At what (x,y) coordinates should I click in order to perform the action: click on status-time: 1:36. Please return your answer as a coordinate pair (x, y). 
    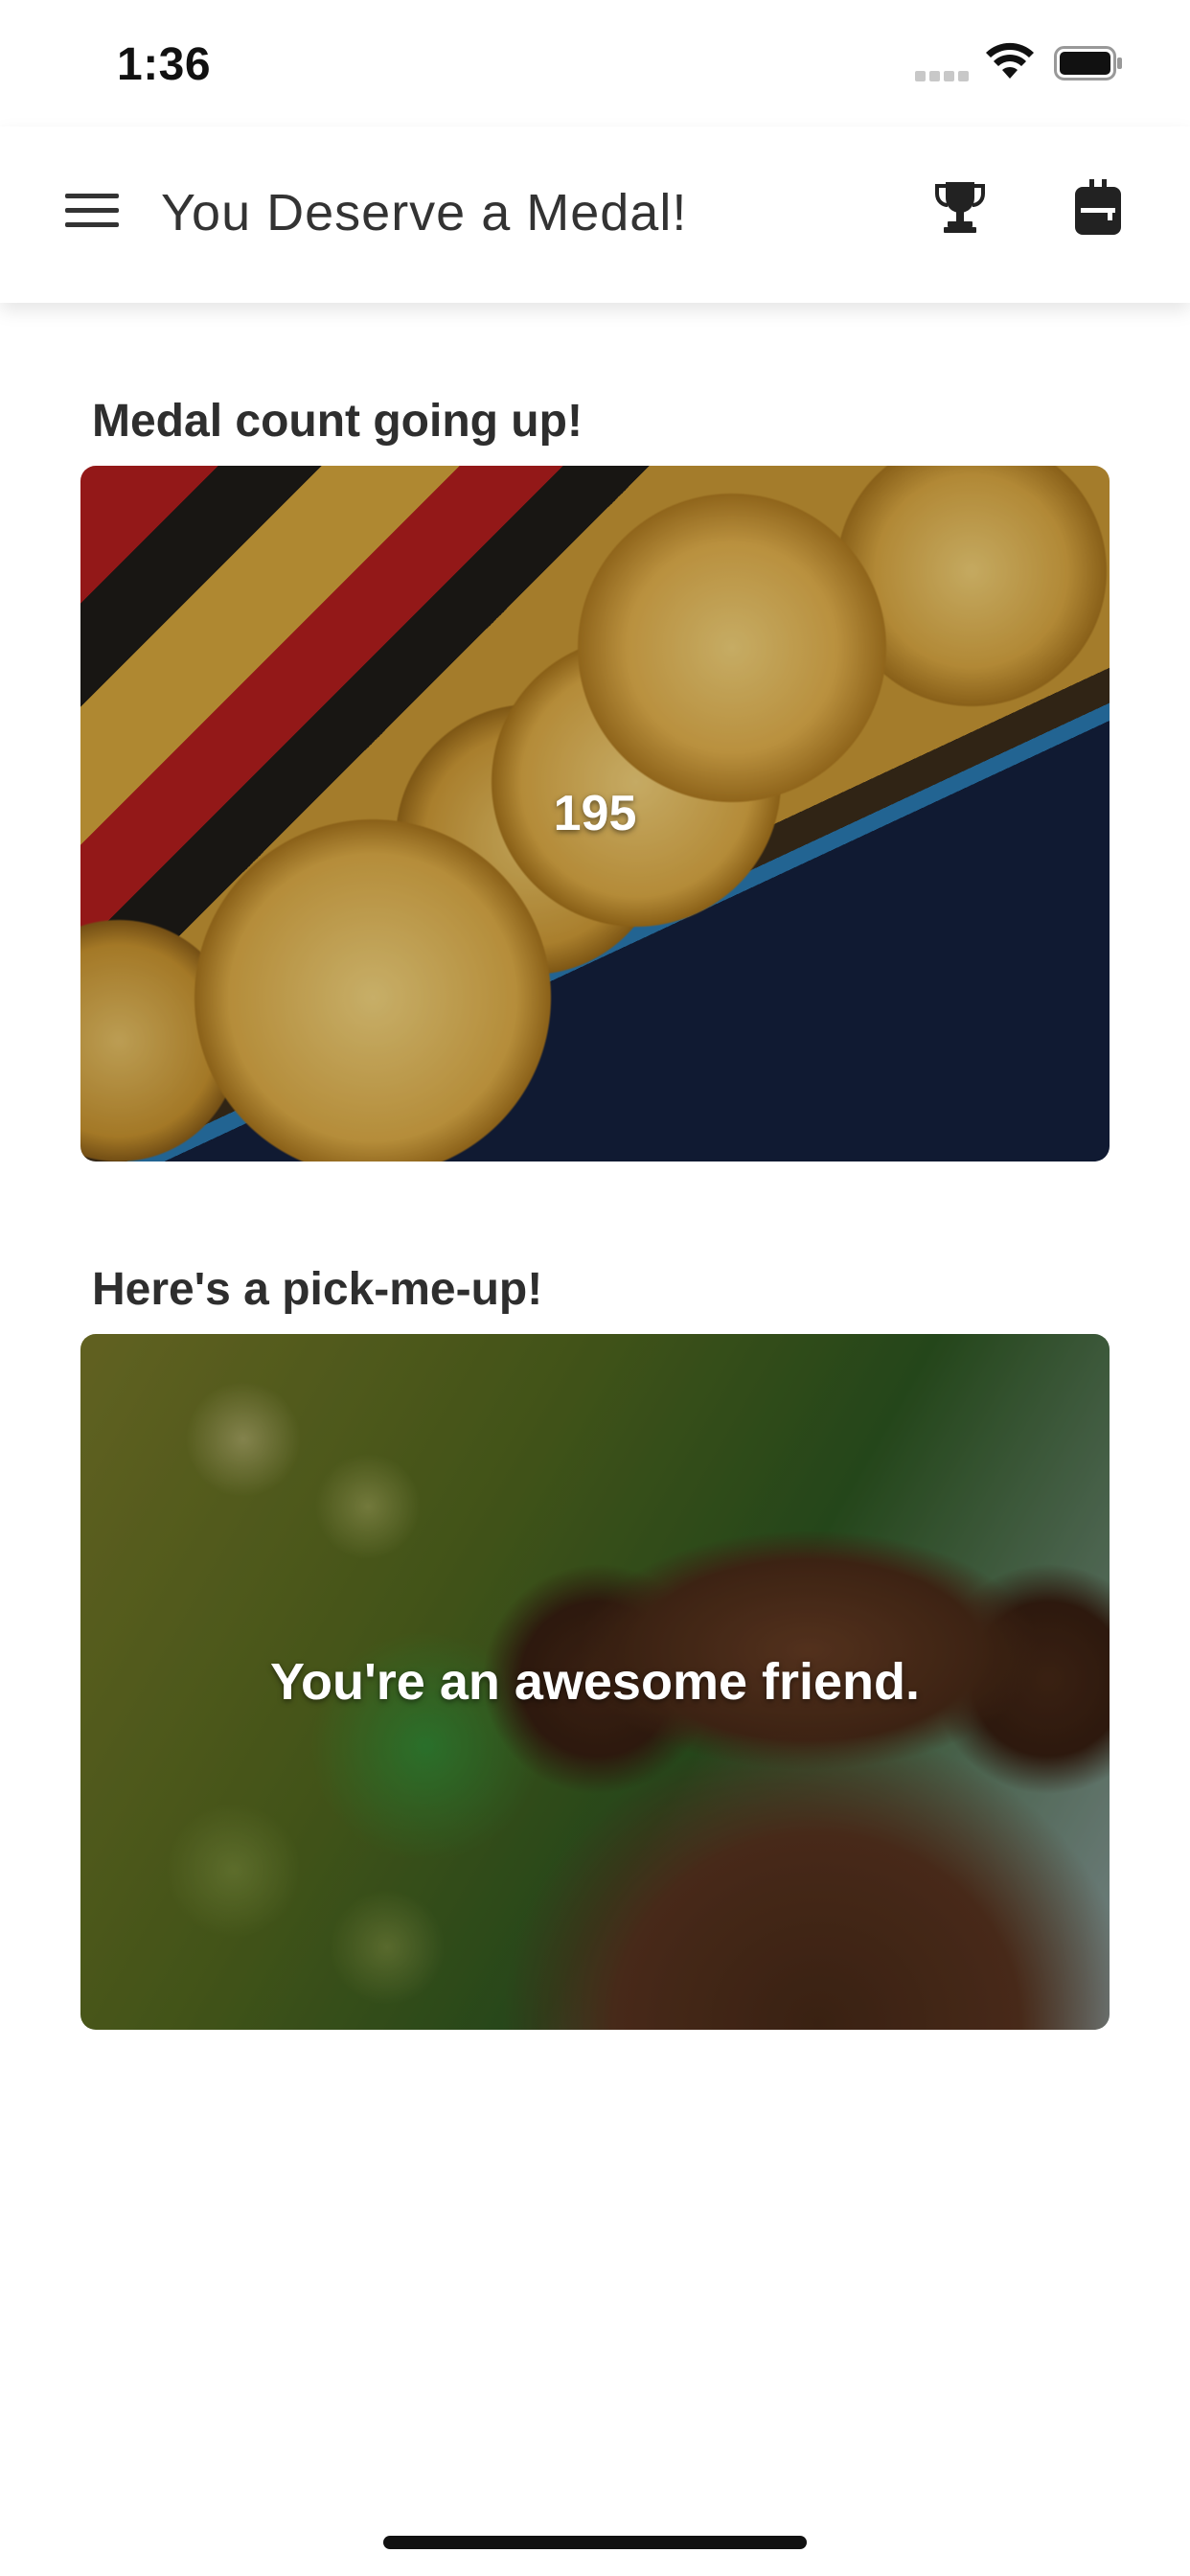
    Looking at the image, I should click on (164, 64).